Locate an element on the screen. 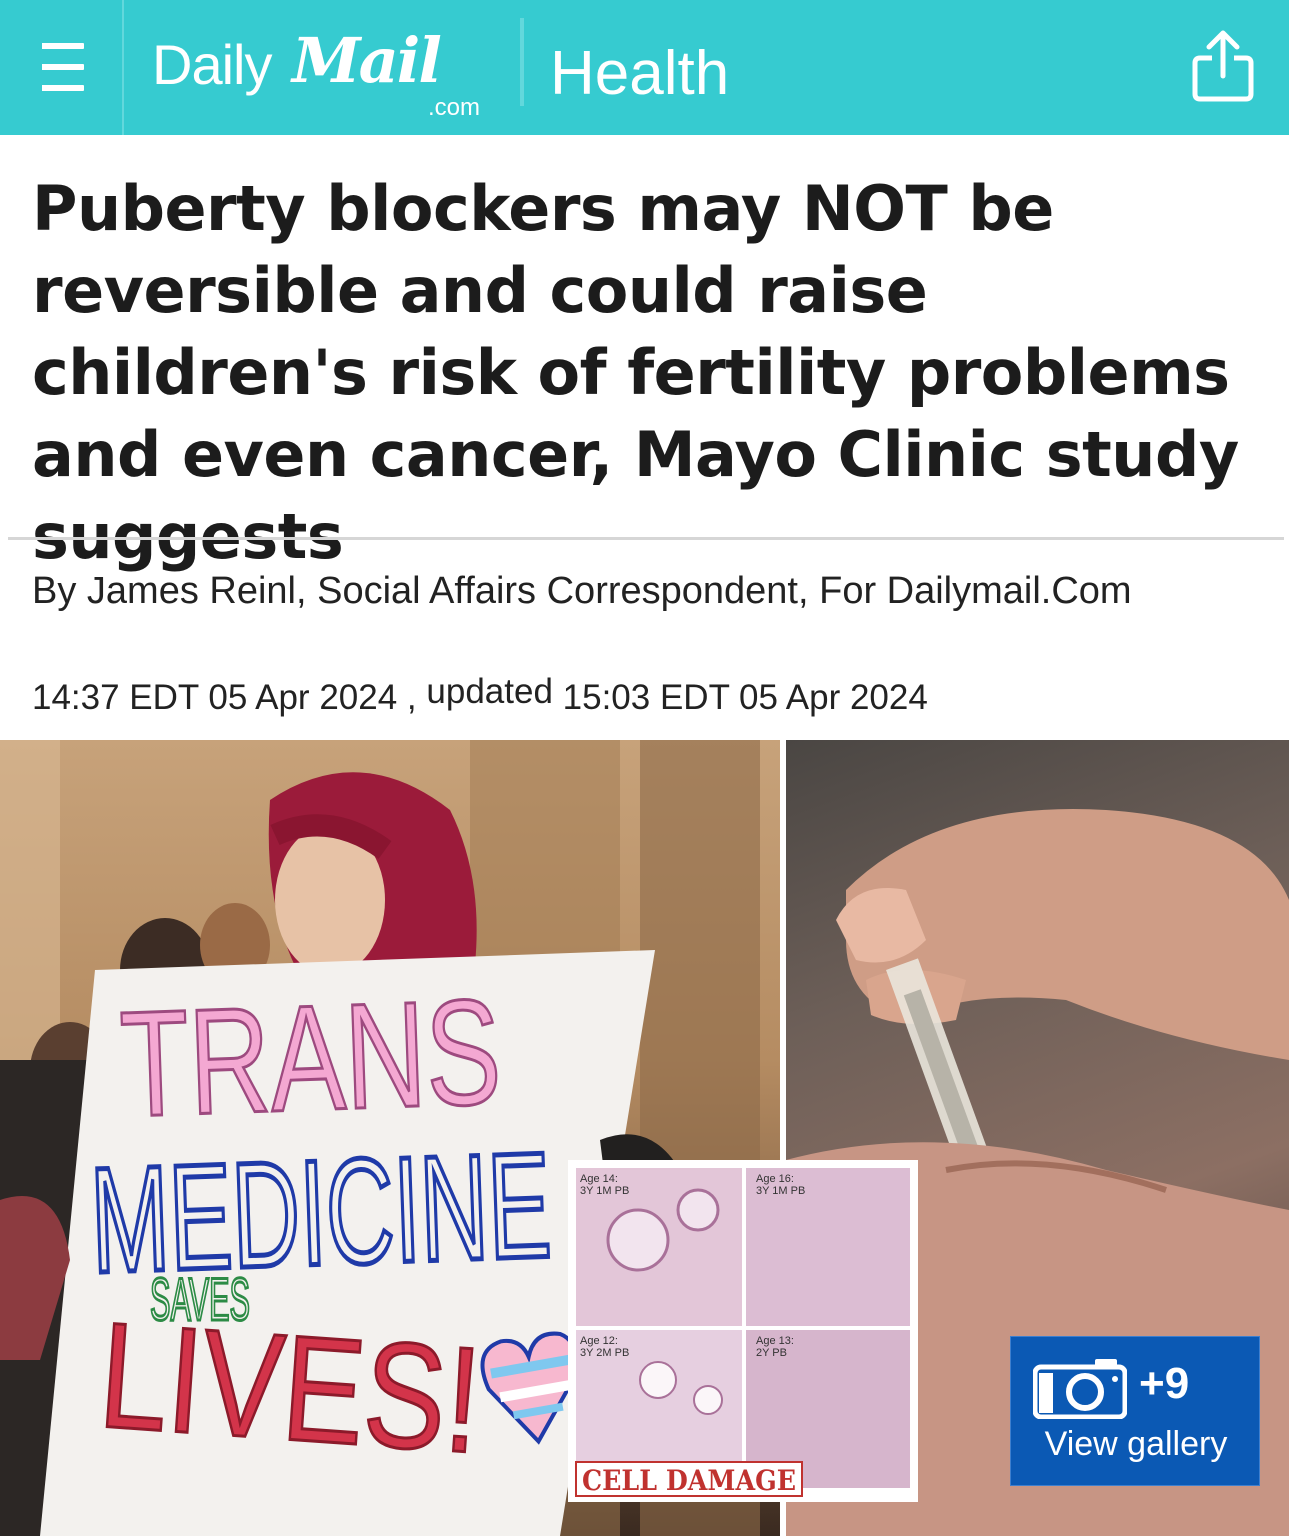  share-button is located at coordinates (1223, 66).